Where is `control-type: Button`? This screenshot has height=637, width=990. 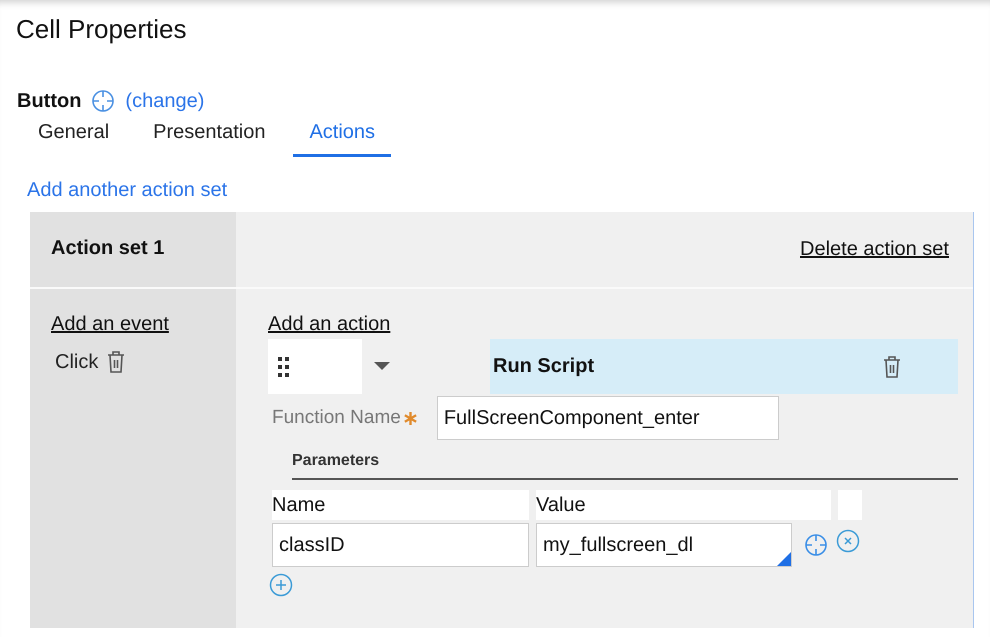
control-type: Button is located at coordinates (49, 101).